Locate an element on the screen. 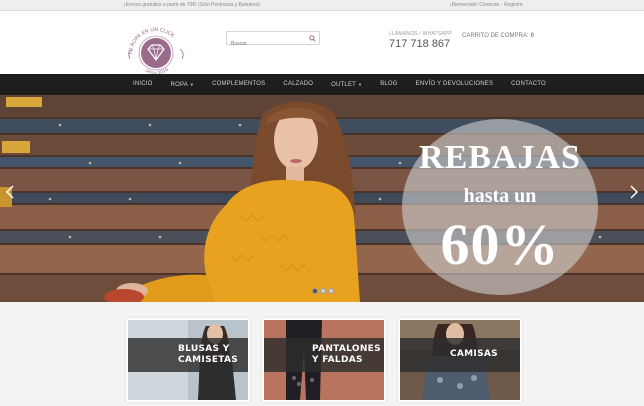 The height and width of the screenshot is (406, 644). nav-item-inicio: INICIO is located at coordinates (143, 84).